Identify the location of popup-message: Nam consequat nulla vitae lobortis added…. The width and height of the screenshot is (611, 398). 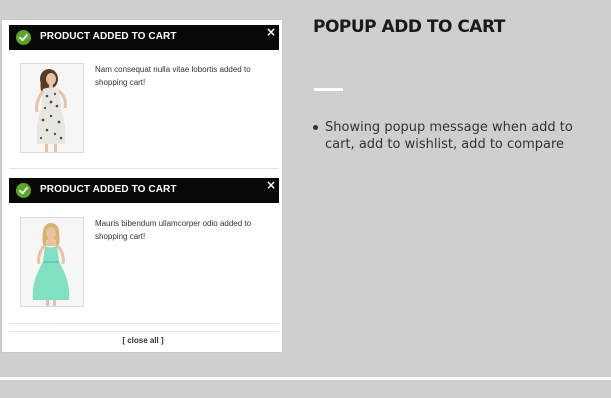
(173, 76).